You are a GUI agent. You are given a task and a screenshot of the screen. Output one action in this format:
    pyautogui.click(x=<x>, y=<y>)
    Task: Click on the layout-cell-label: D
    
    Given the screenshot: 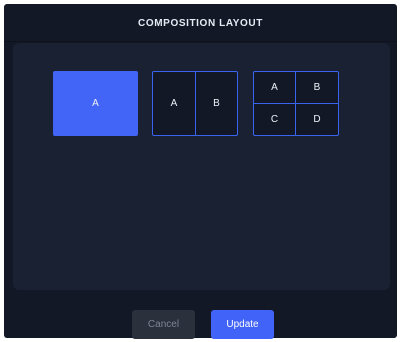 What is the action you would take?
    pyautogui.click(x=317, y=119)
    